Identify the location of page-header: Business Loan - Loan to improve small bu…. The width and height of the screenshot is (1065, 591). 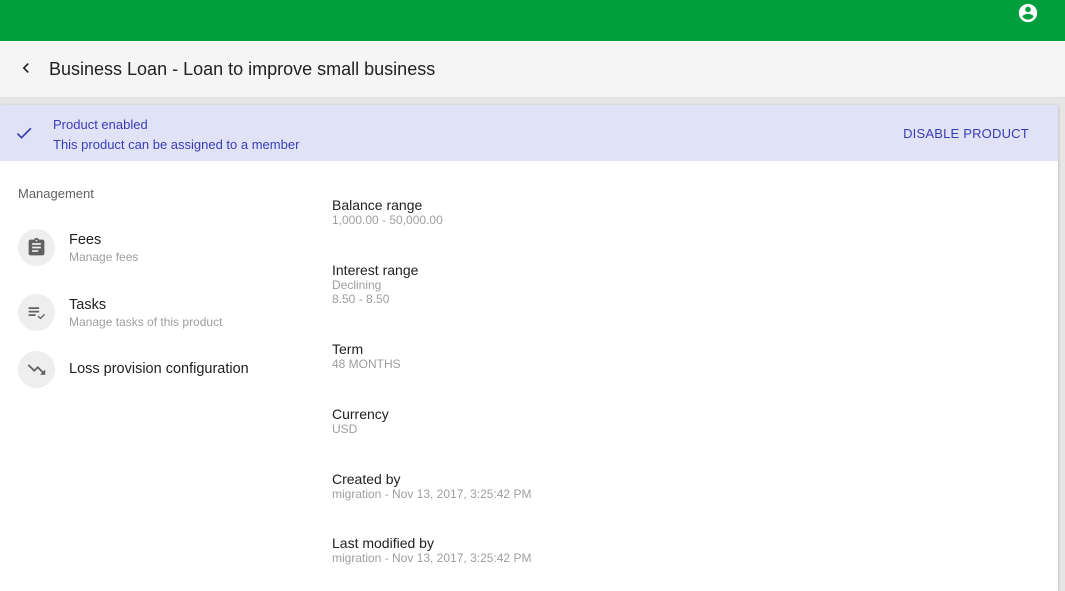
(532, 69).